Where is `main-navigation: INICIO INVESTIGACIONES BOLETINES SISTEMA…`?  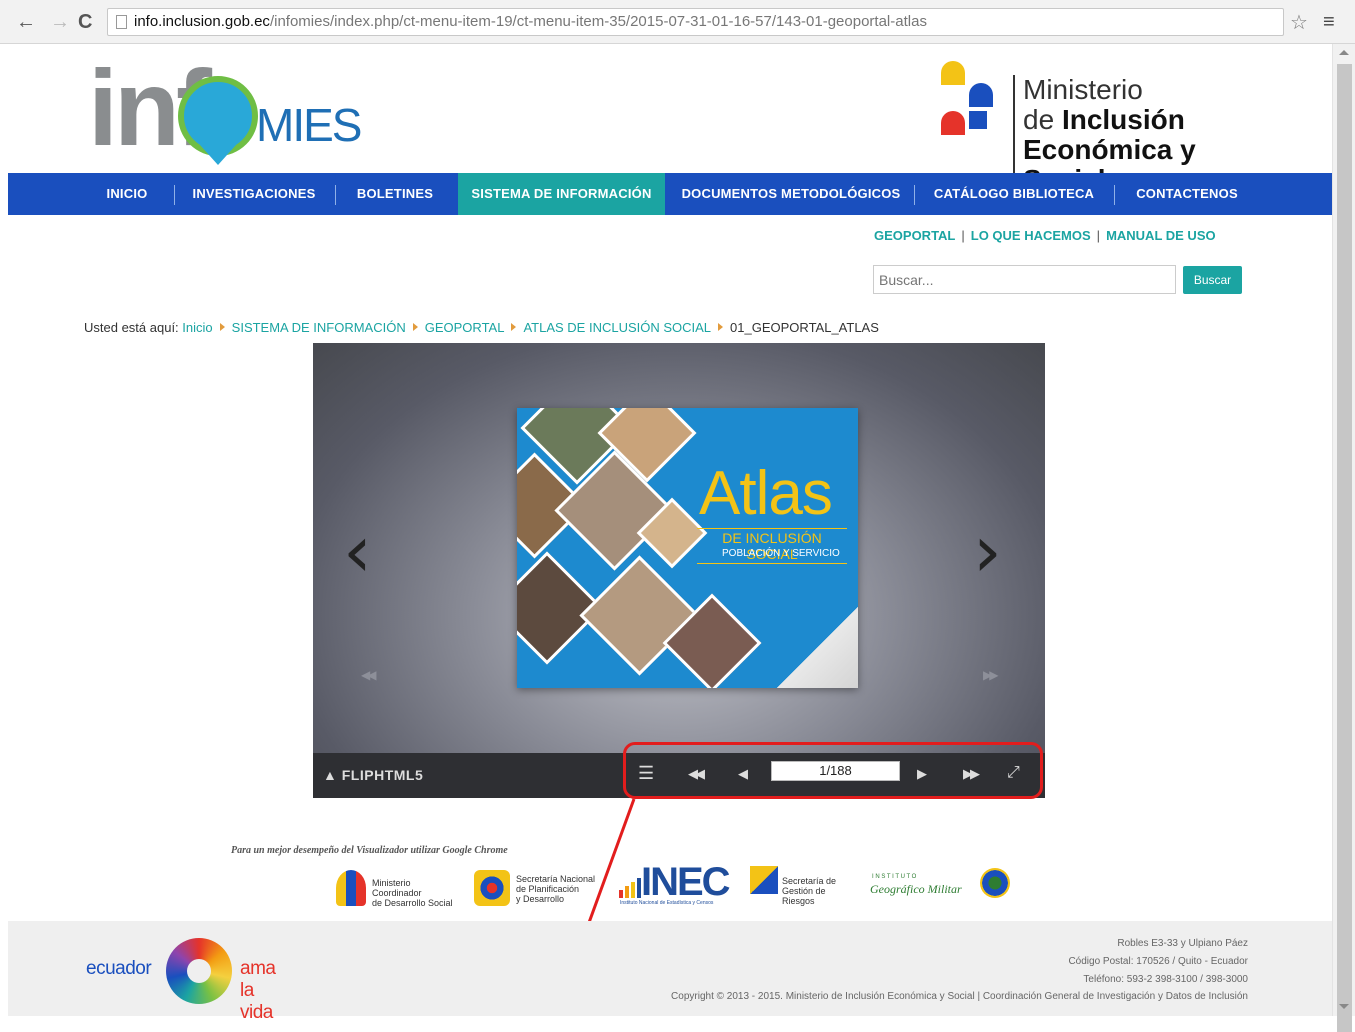 main-navigation: INICIO INVESTIGACIONES BOLETINES SISTEMA… is located at coordinates (670, 194).